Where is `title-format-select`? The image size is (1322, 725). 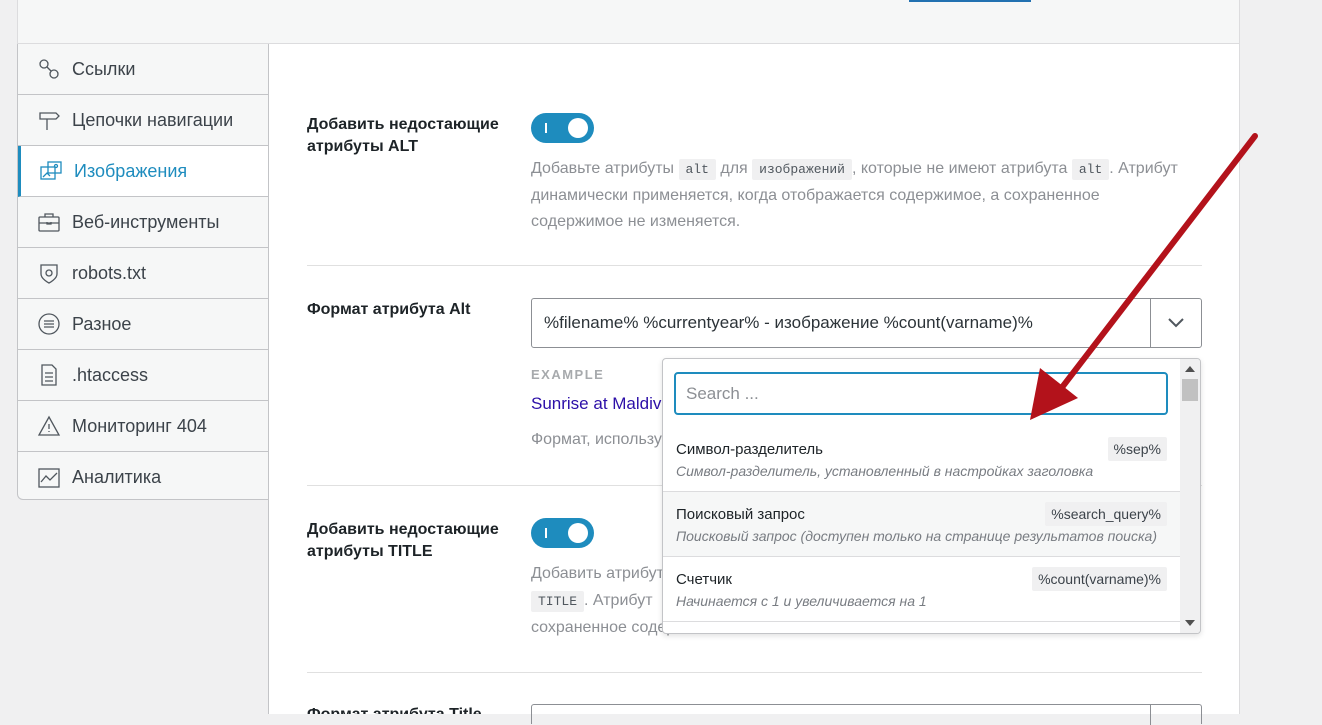 title-format-select is located at coordinates (866, 714).